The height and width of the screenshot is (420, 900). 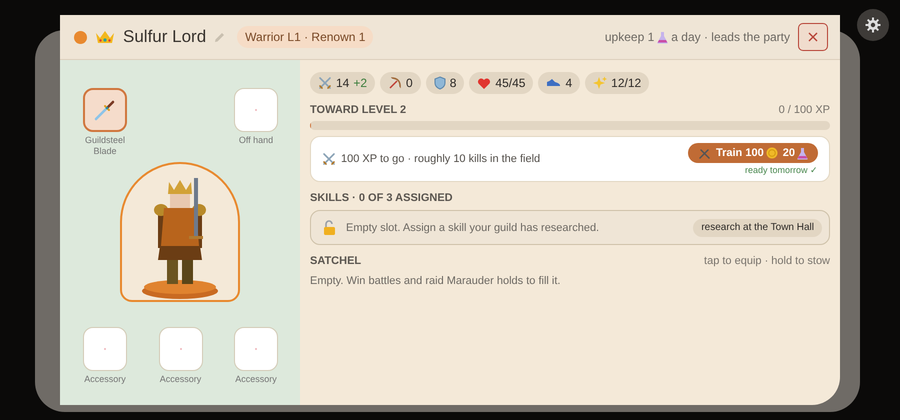 I want to click on stat-value: 0, so click(x=409, y=83).